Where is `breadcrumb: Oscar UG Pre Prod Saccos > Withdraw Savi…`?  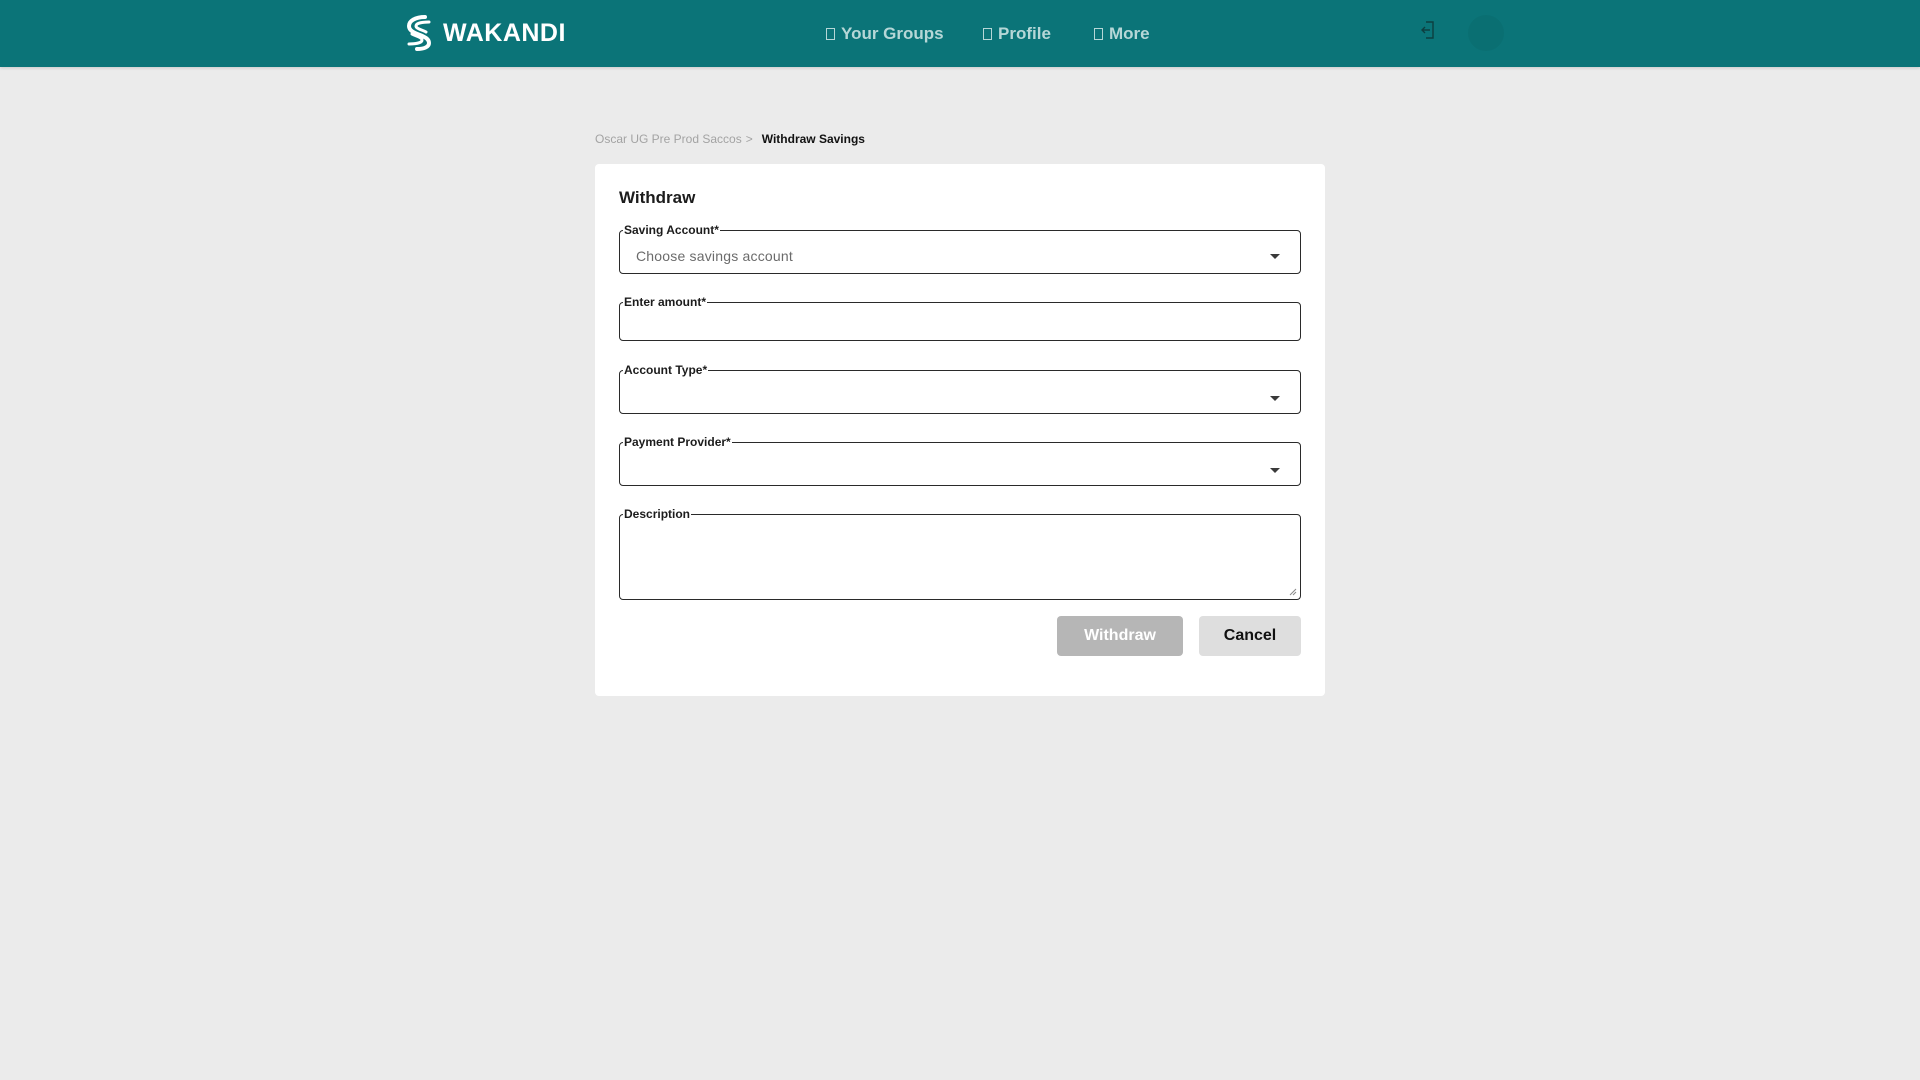 breadcrumb: Oscar UG Pre Prod Saccos > Withdraw Savi… is located at coordinates (730, 139).